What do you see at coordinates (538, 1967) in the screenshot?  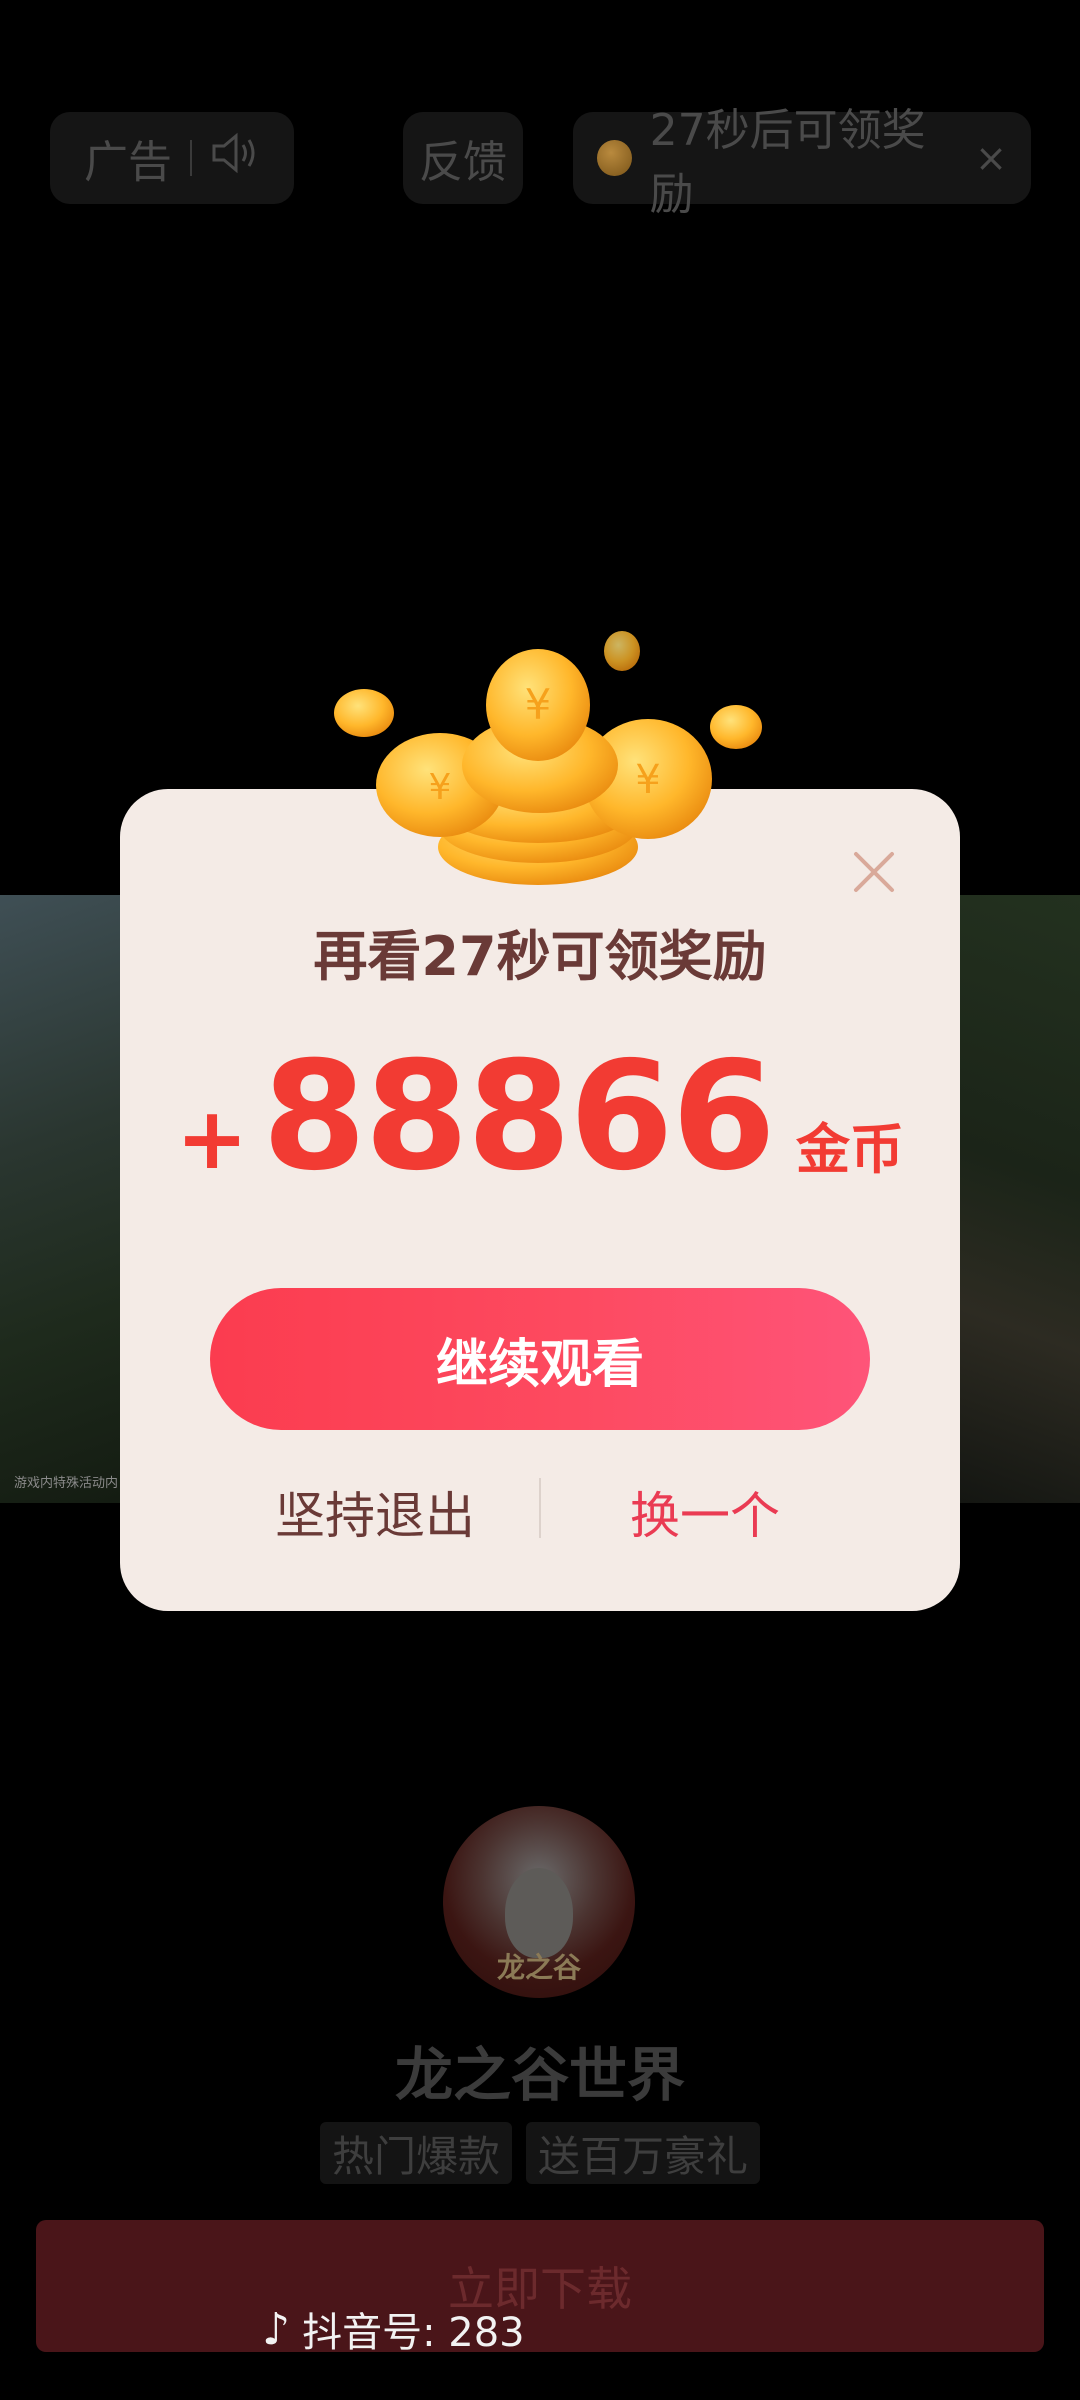 I see `app-icon-text: 龙之谷` at bounding box center [538, 1967].